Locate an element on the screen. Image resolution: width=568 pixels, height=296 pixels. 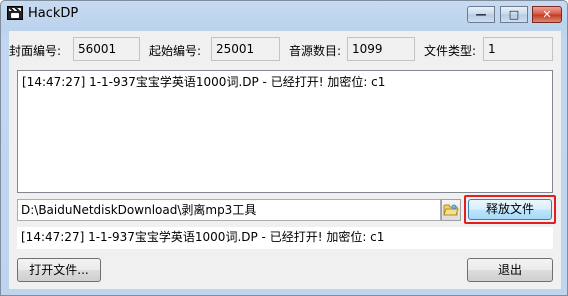
release-file-button: 释放文件 is located at coordinates (510, 209).